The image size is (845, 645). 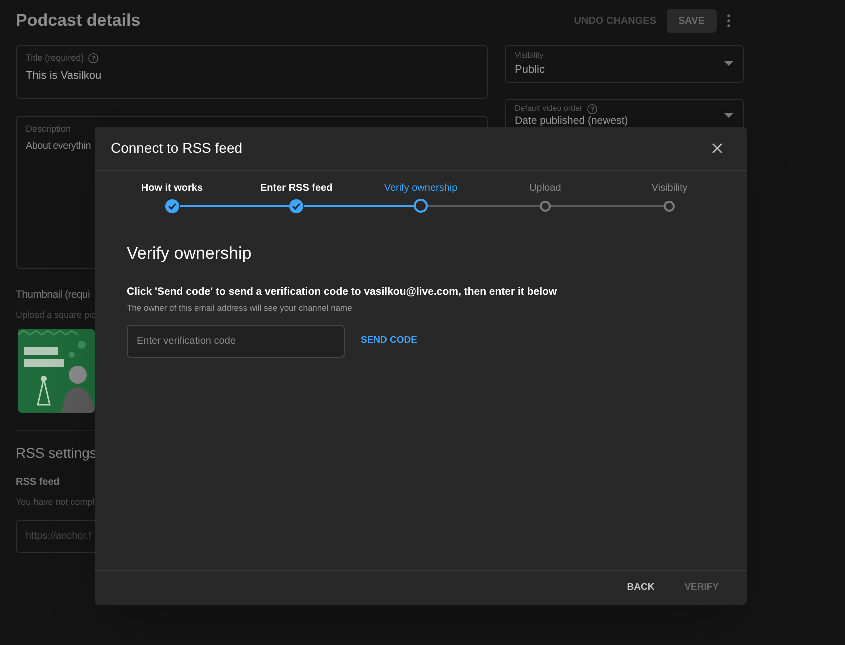 I want to click on field-value: This is Vasilkou, so click(x=64, y=76).